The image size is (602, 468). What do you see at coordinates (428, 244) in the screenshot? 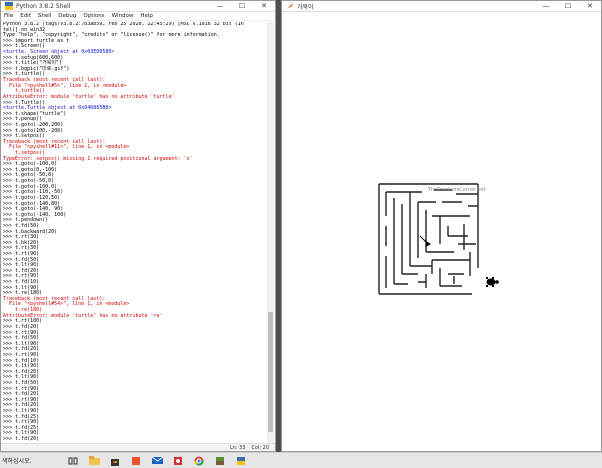
I see `turtle-cursor-icon` at bounding box center [428, 244].